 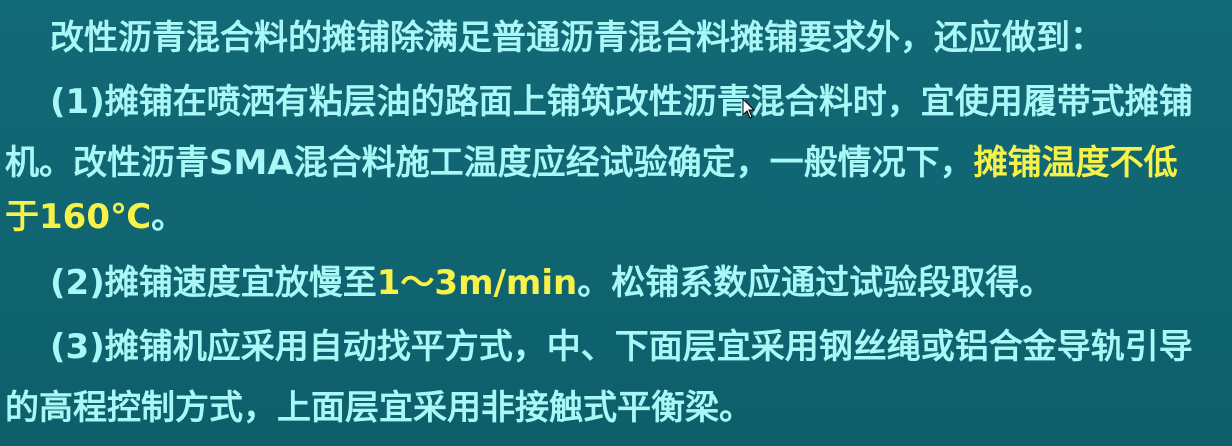 I want to click on item2-text-b: 。松铺系数应通过试验段取得。, so click(x=815, y=283).